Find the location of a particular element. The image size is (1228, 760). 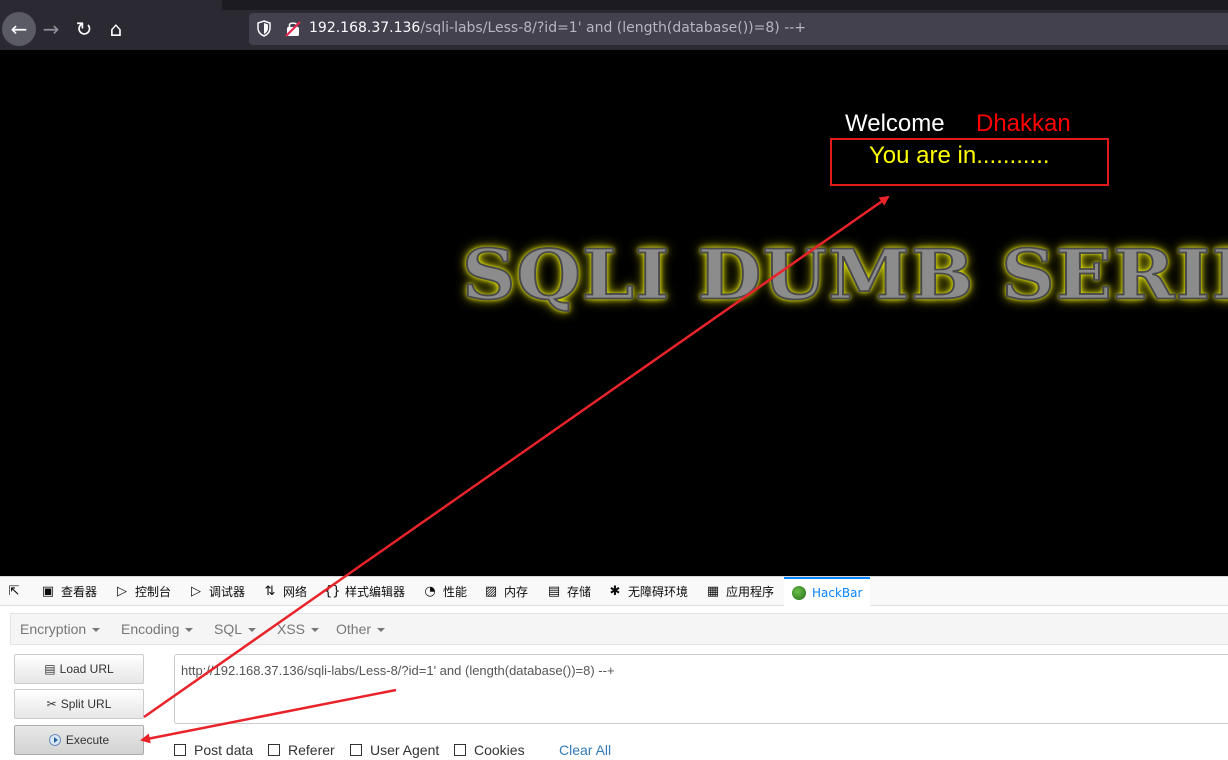

welcome-name: Dhakkan is located at coordinates (1023, 123).